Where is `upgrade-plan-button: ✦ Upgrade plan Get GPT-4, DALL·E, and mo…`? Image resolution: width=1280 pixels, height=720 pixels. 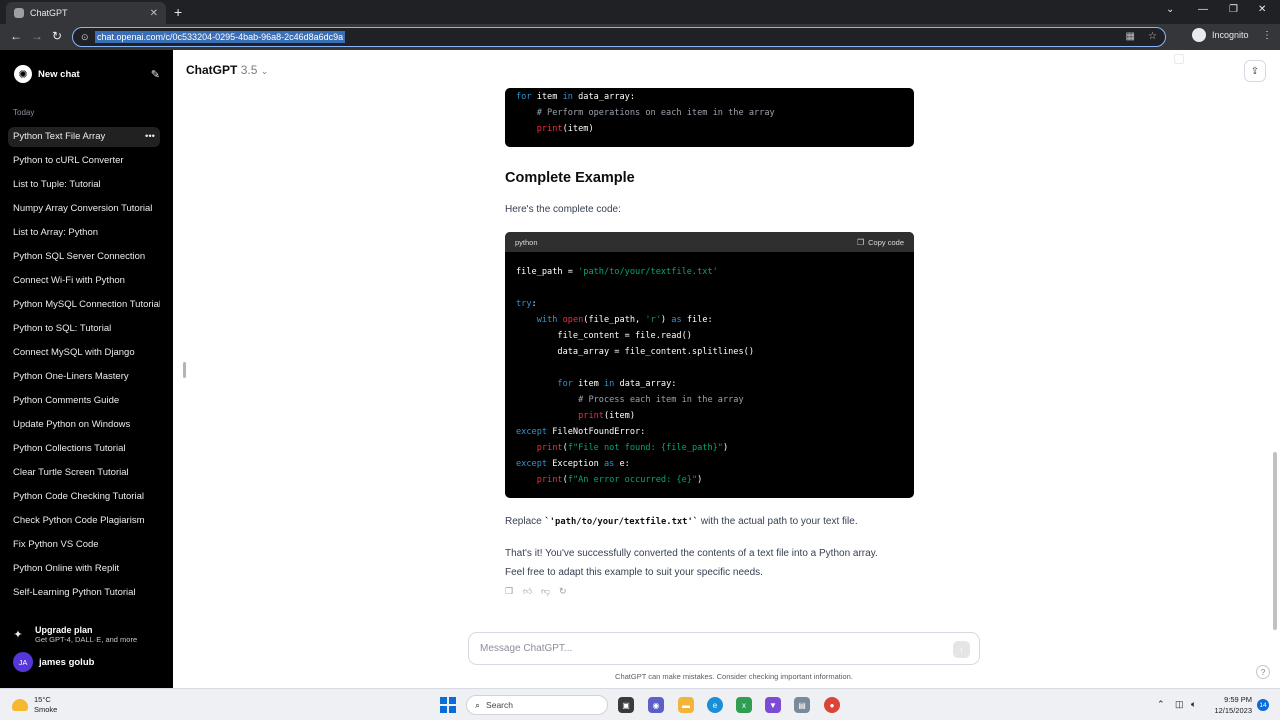
upgrade-plan-button: ✦ Upgrade plan Get GPT-4, DALL·E, and mo… is located at coordinates (85, 634).